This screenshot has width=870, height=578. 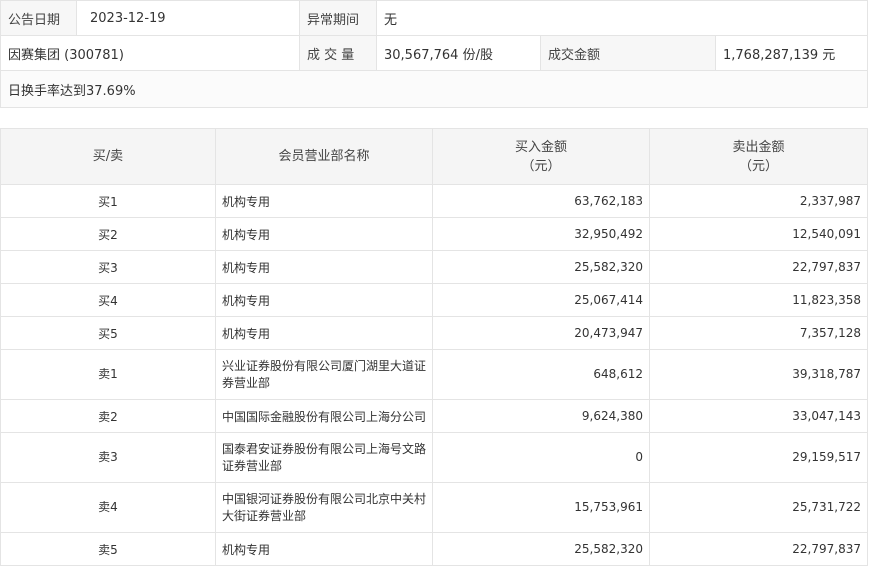 What do you see at coordinates (108, 374) in the screenshot?
I see `row-side: 卖1` at bounding box center [108, 374].